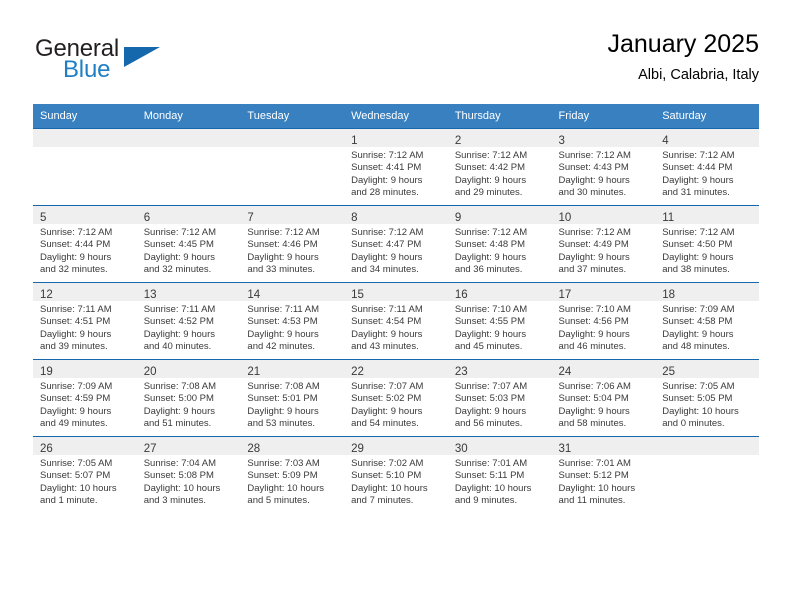  Describe the element at coordinates (357, 449) in the screenshot. I see `day-number: 29` at that location.